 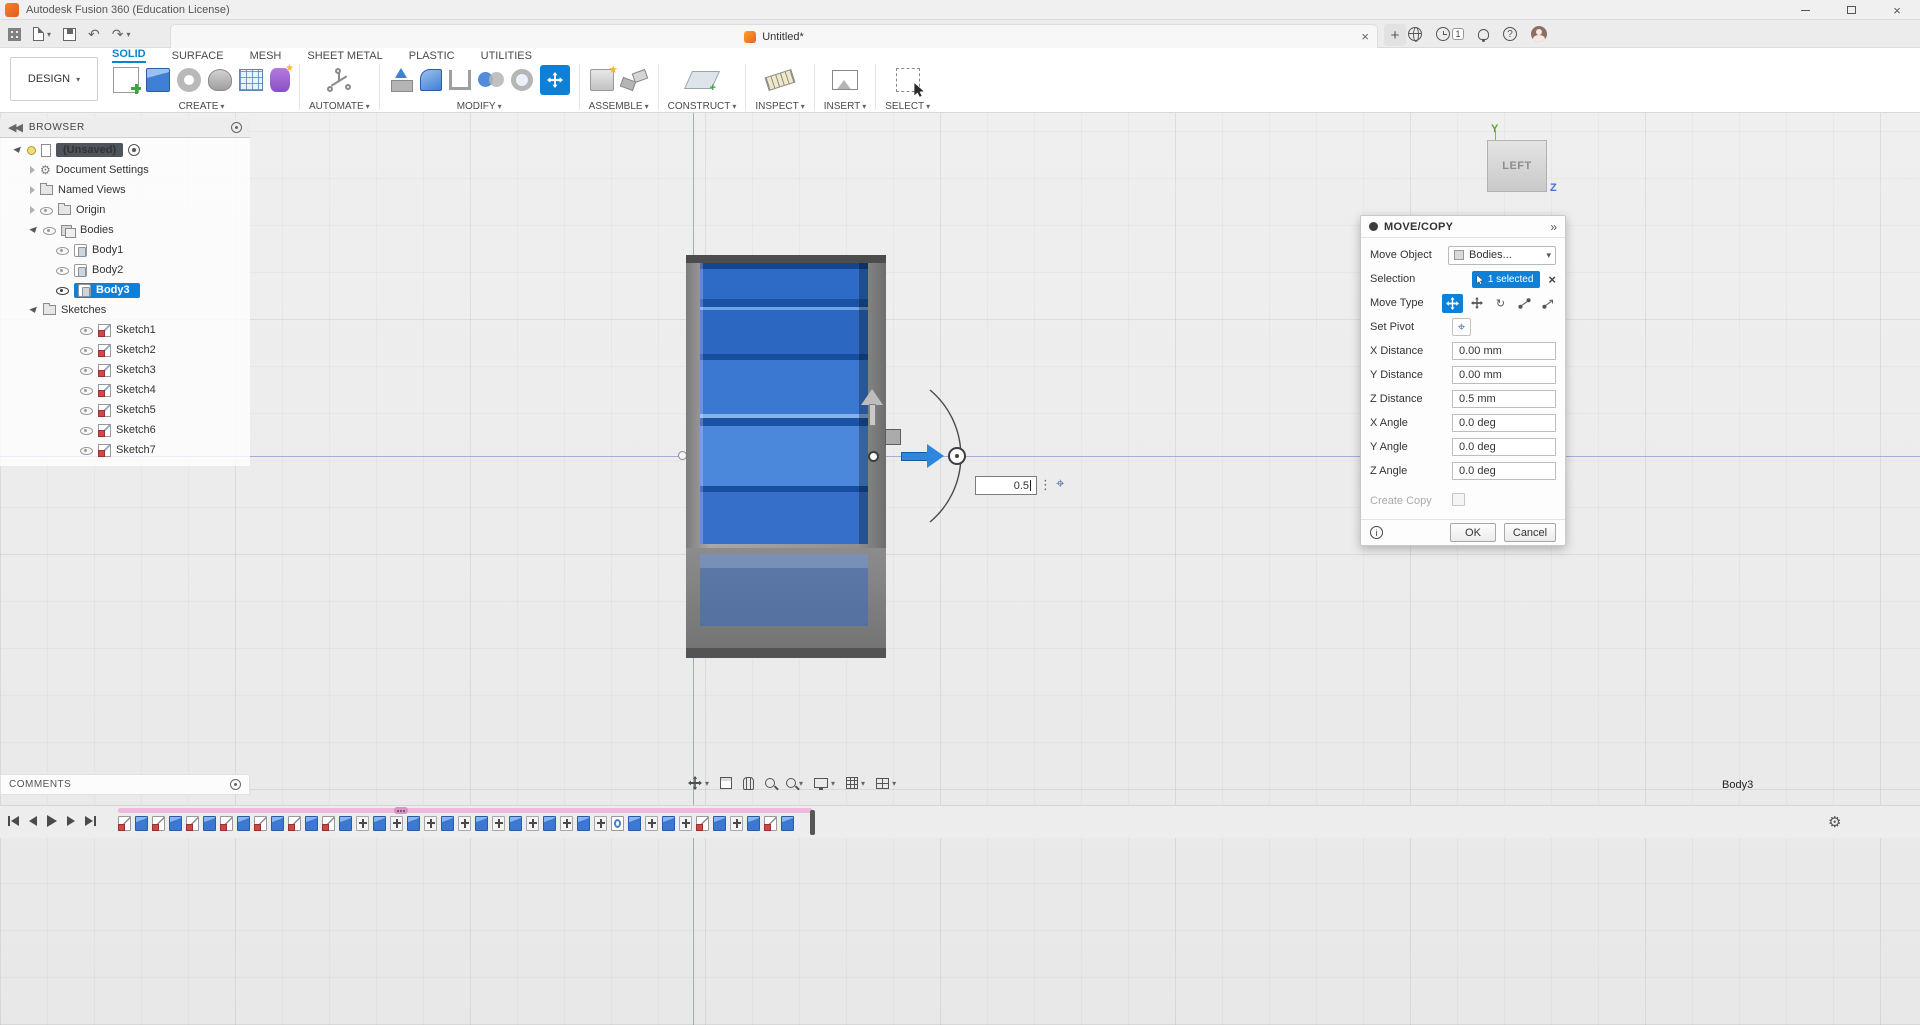 What do you see at coordinates (702, 106) in the screenshot?
I see `group-label-construct: CONSTRUCT` at bounding box center [702, 106].